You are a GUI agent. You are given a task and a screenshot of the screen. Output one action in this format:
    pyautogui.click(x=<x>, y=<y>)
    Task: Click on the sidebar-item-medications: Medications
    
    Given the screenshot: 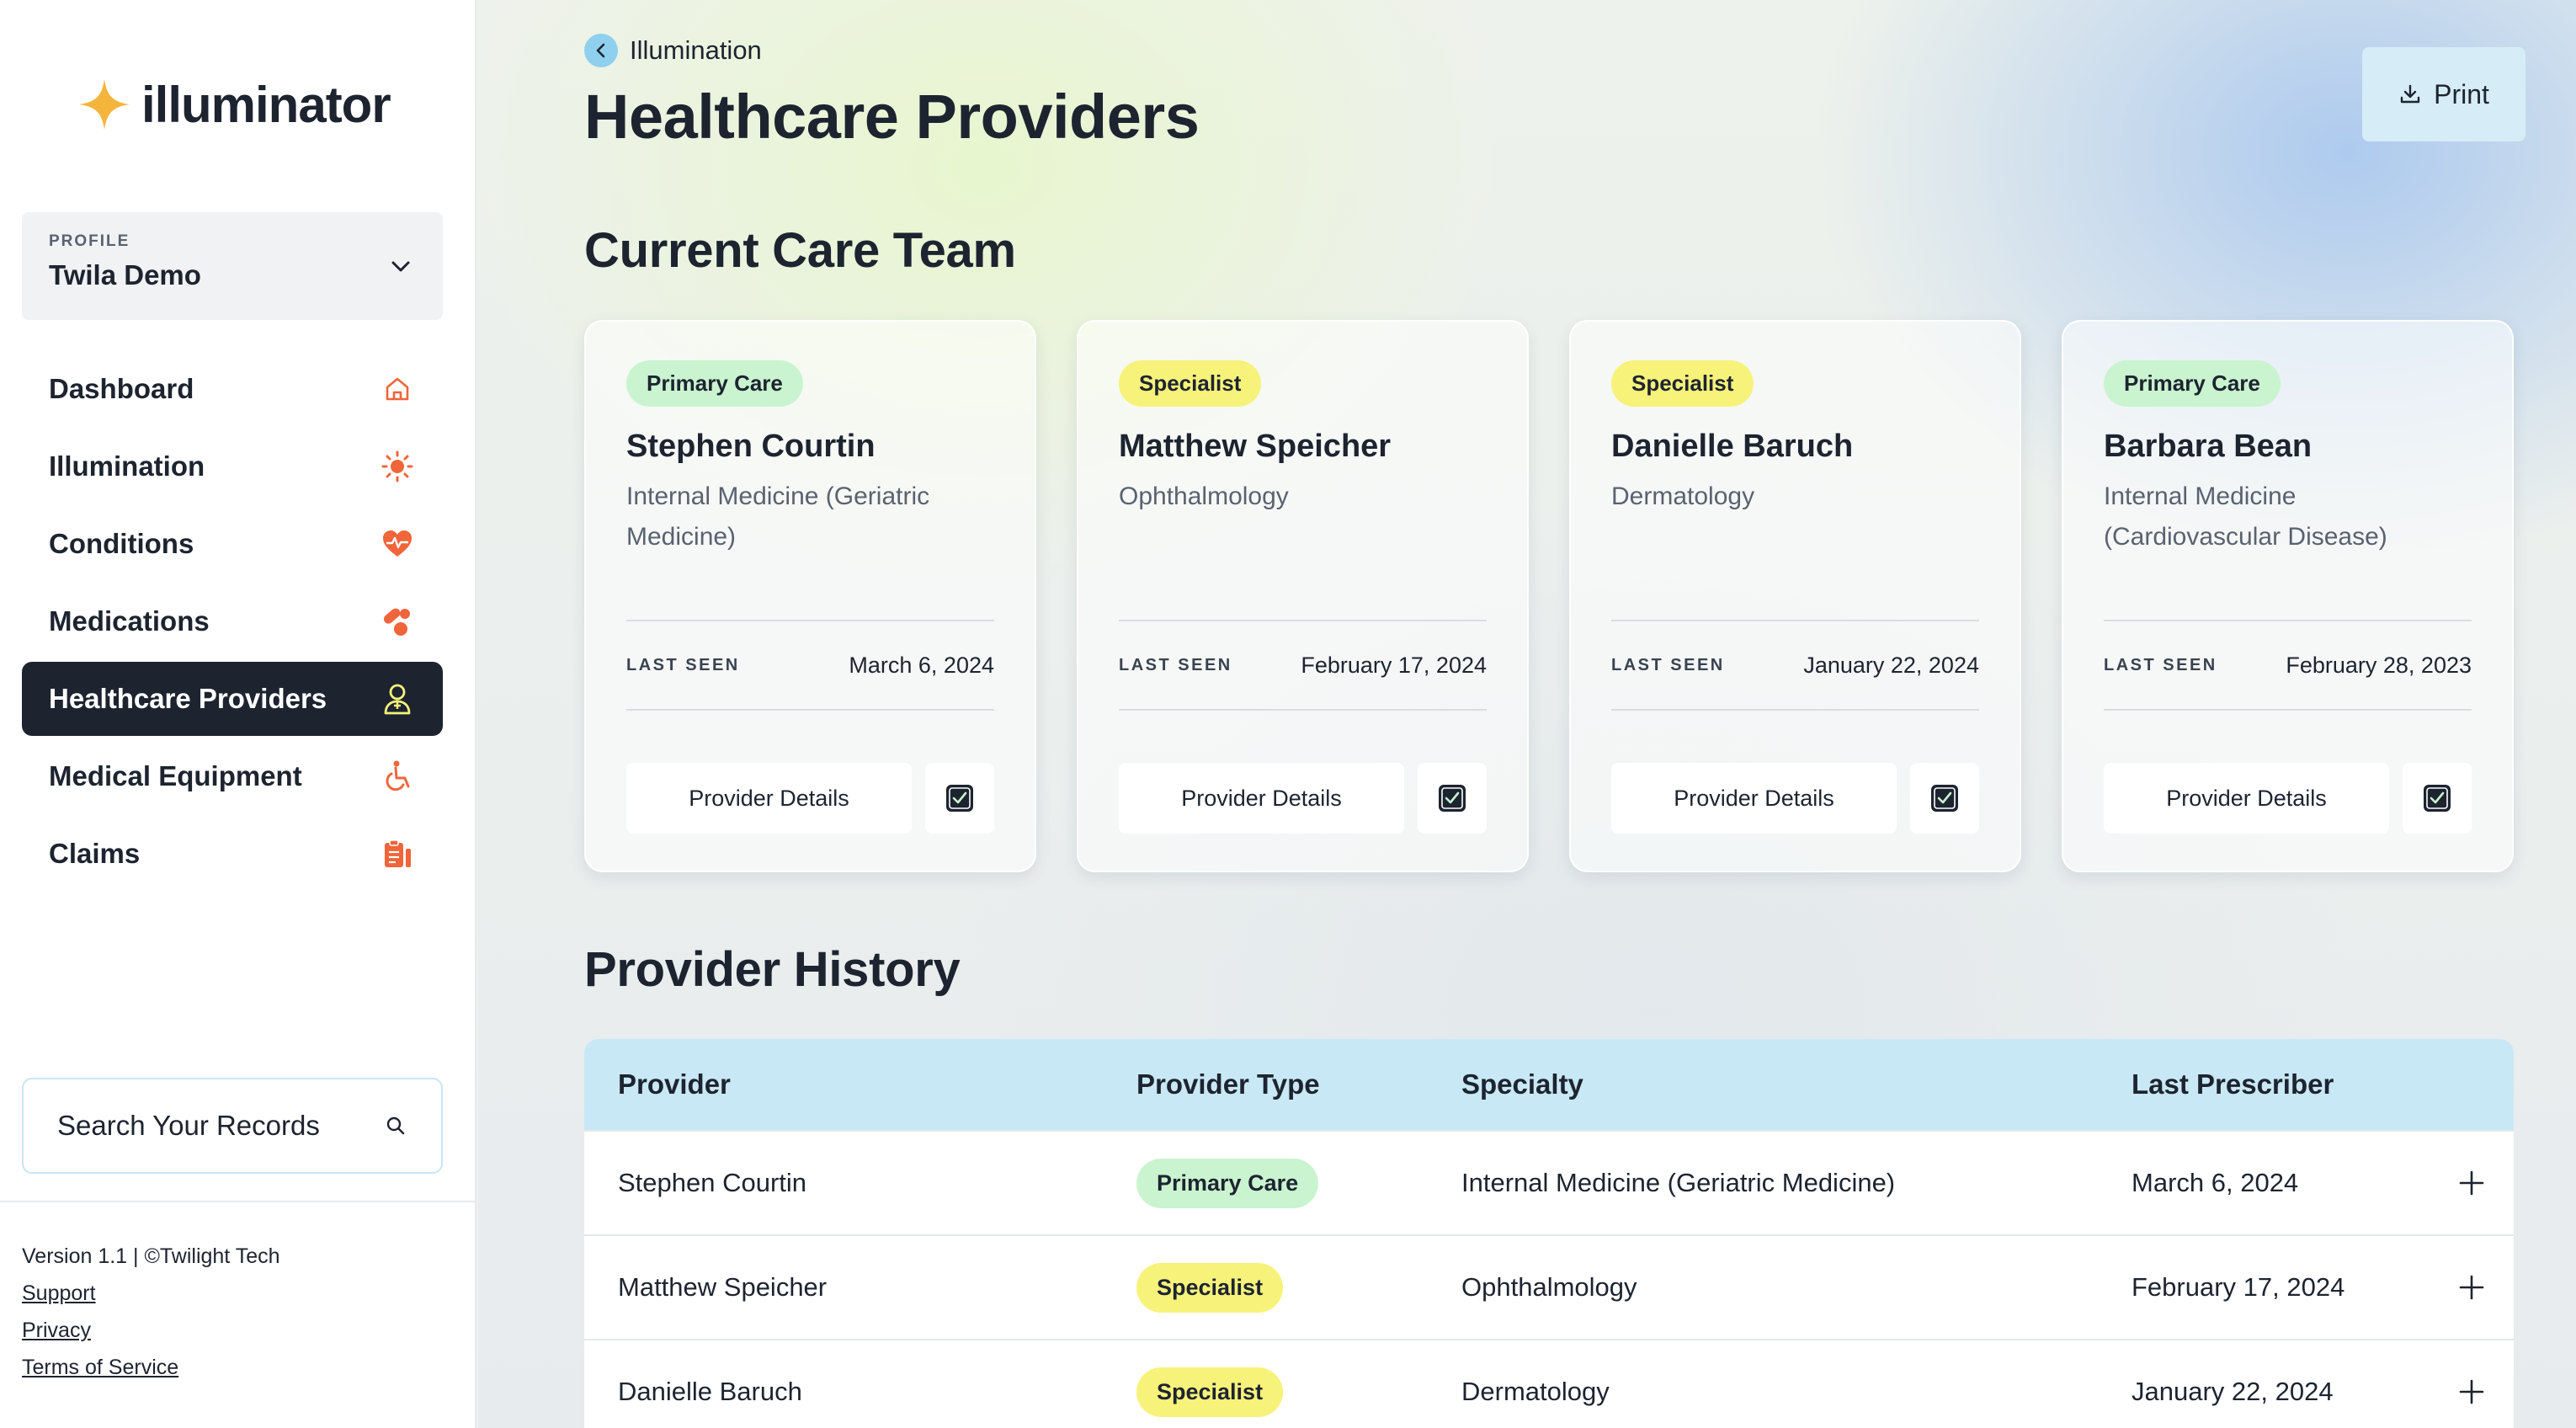 What is the action you would take?
    pyautogui.click(x=232, y=621)
    